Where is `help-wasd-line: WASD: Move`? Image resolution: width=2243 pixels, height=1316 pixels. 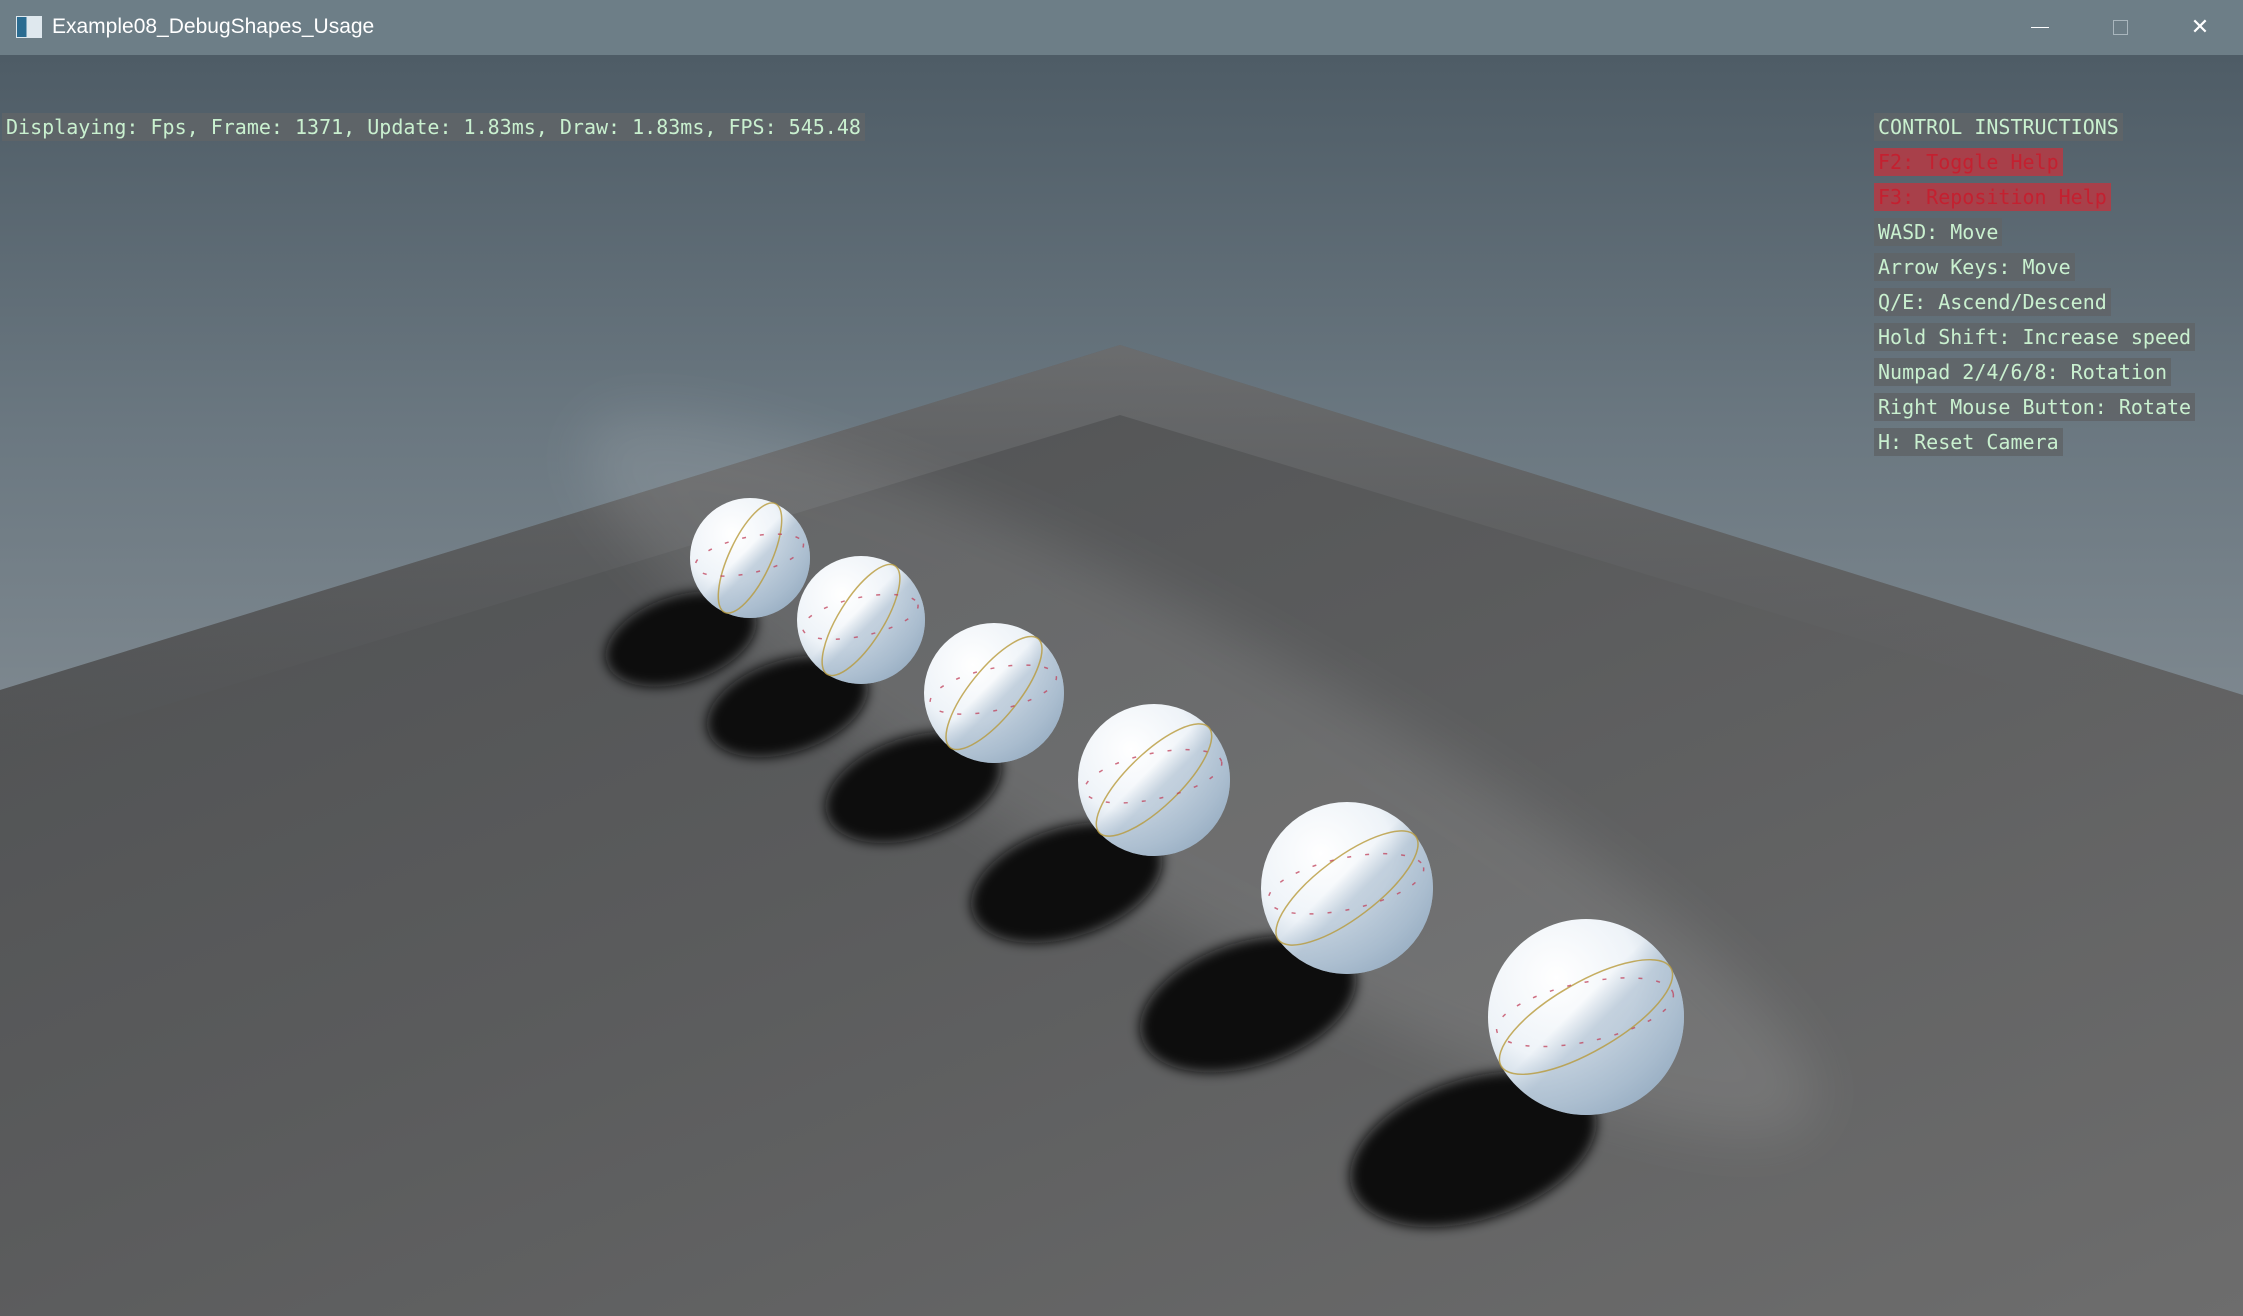
help-wasd-line: WASD: Move is located at coordinates (1938, 232).